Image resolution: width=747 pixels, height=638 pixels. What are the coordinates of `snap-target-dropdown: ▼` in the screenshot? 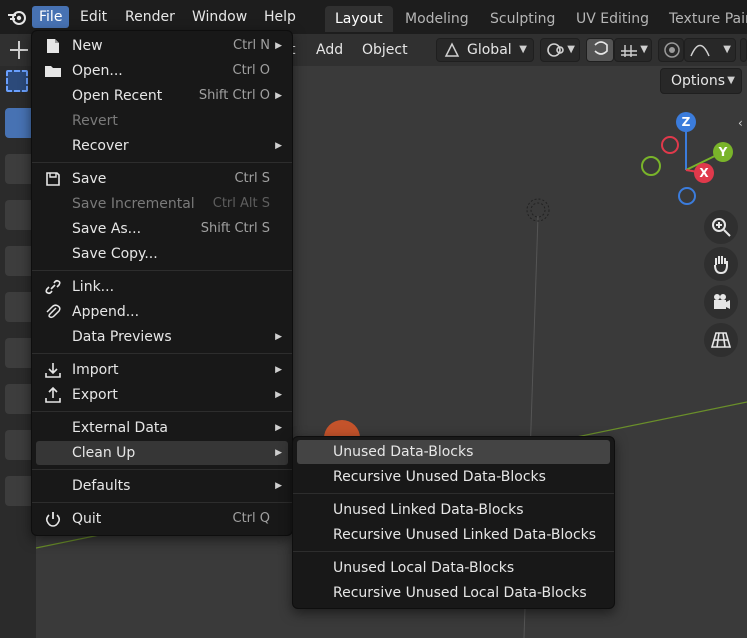 It's located at (633, 50).